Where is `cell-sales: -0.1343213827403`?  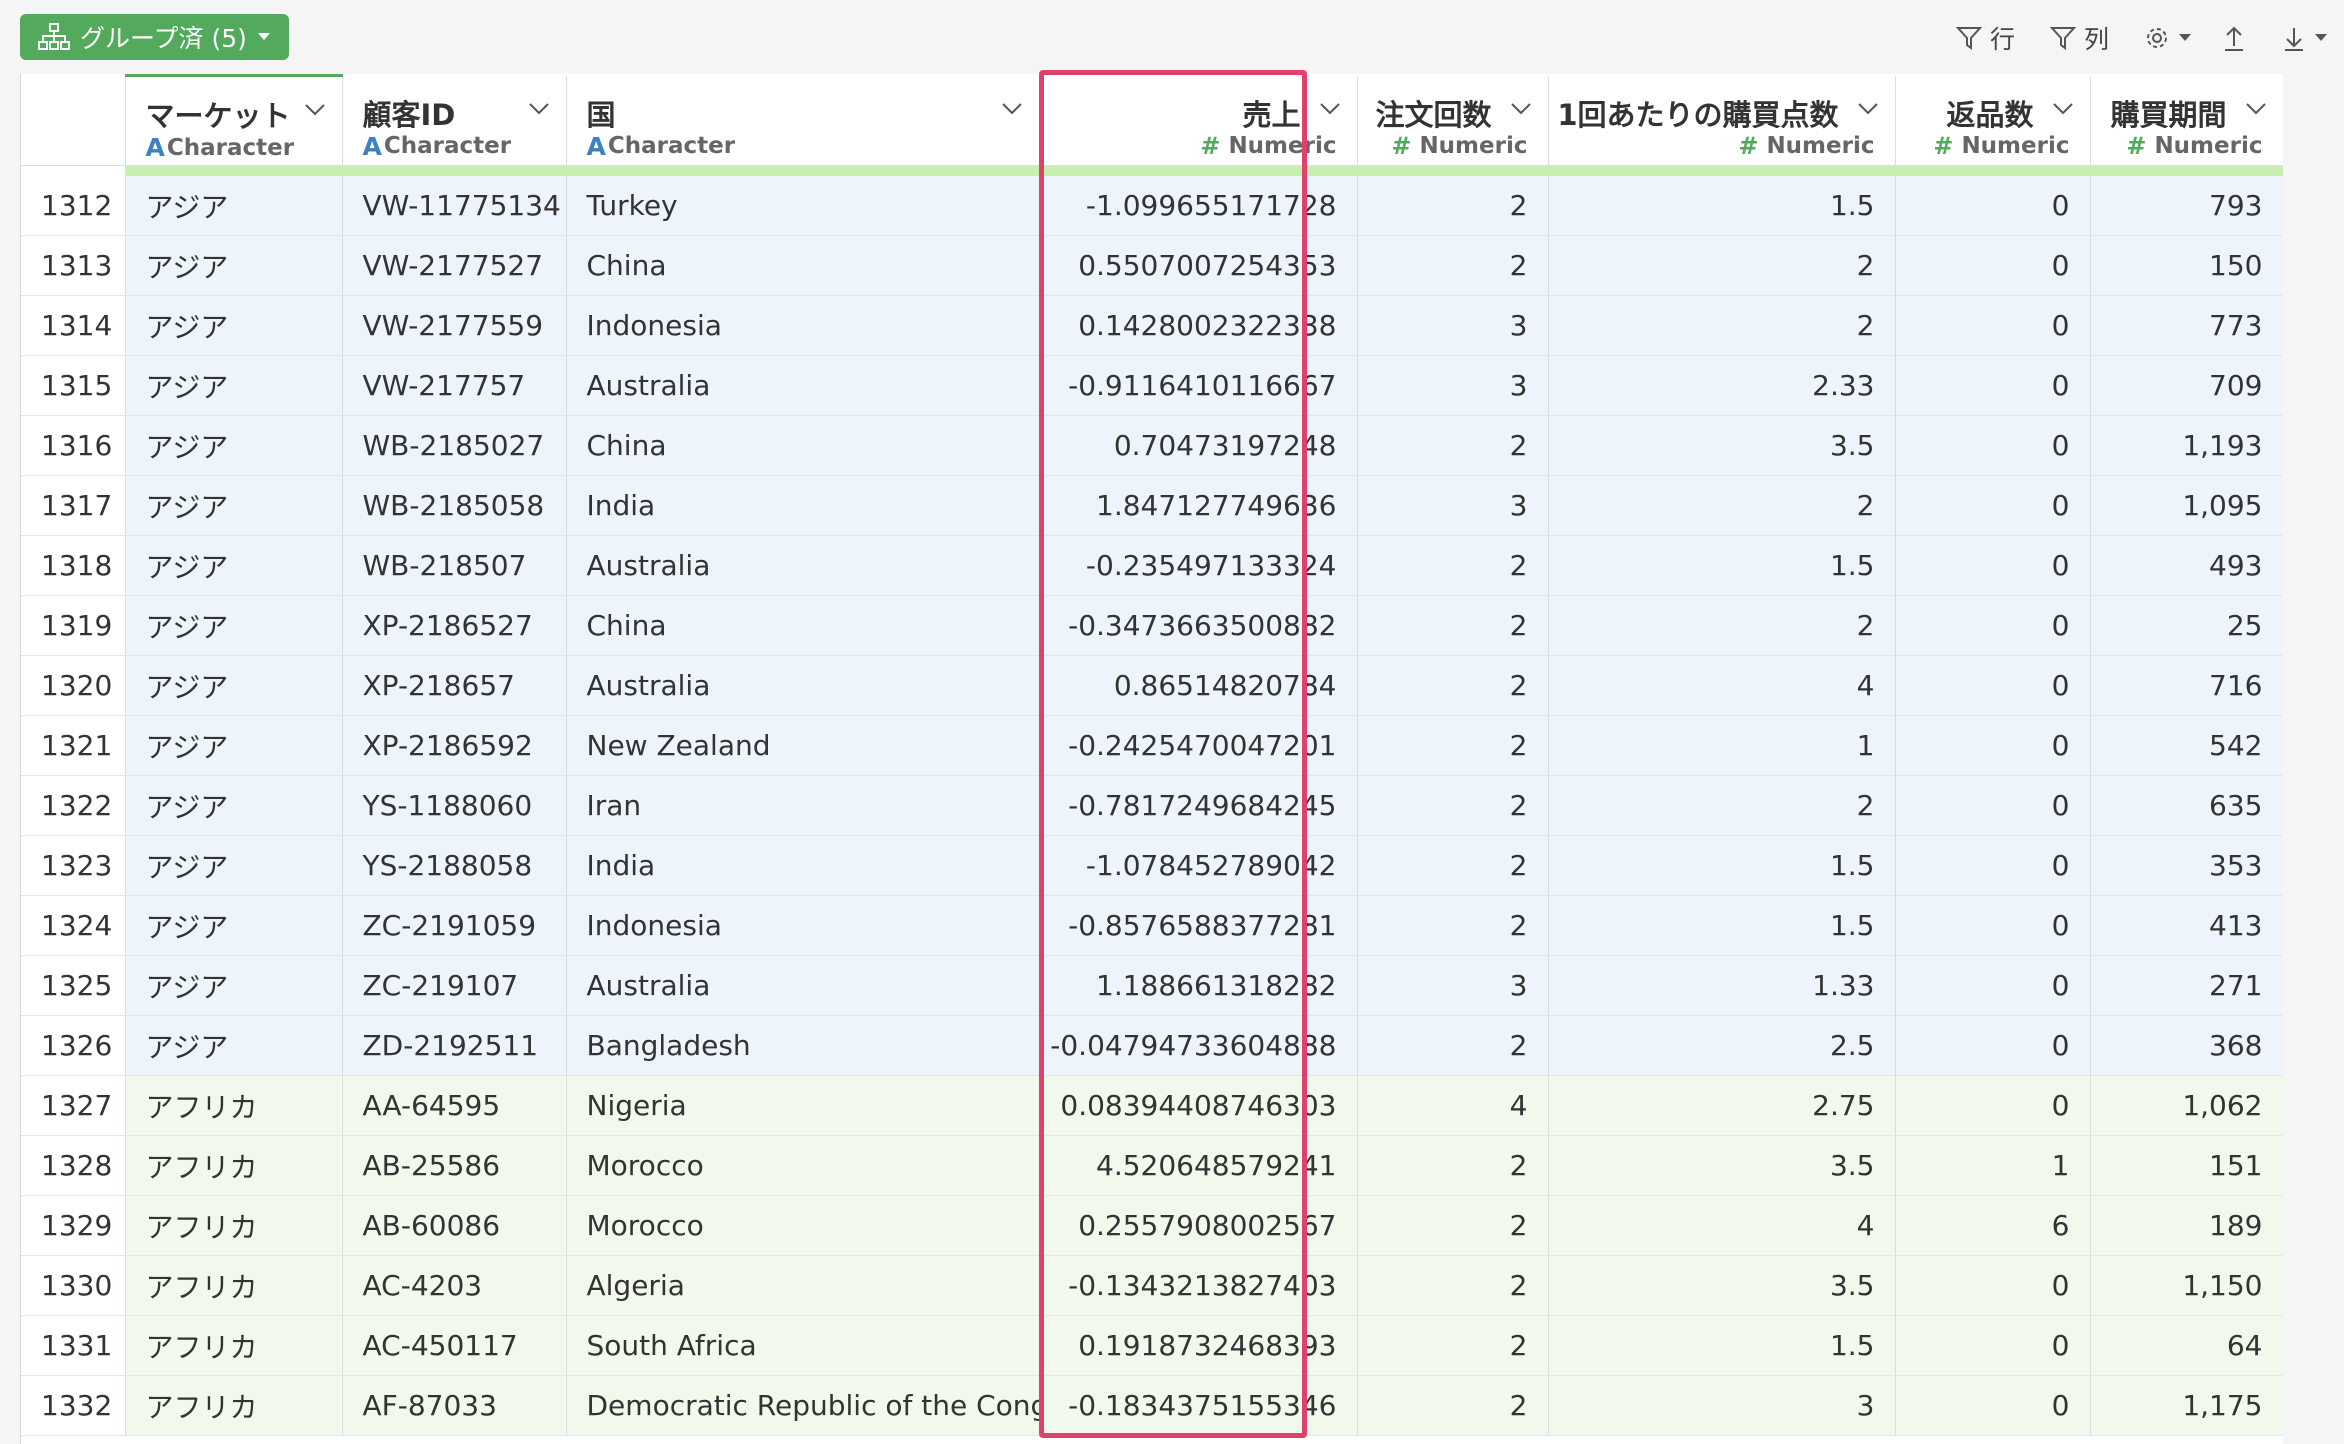
cell-sales: -0.1343213827403 is located at coordinates (1198, 1285).